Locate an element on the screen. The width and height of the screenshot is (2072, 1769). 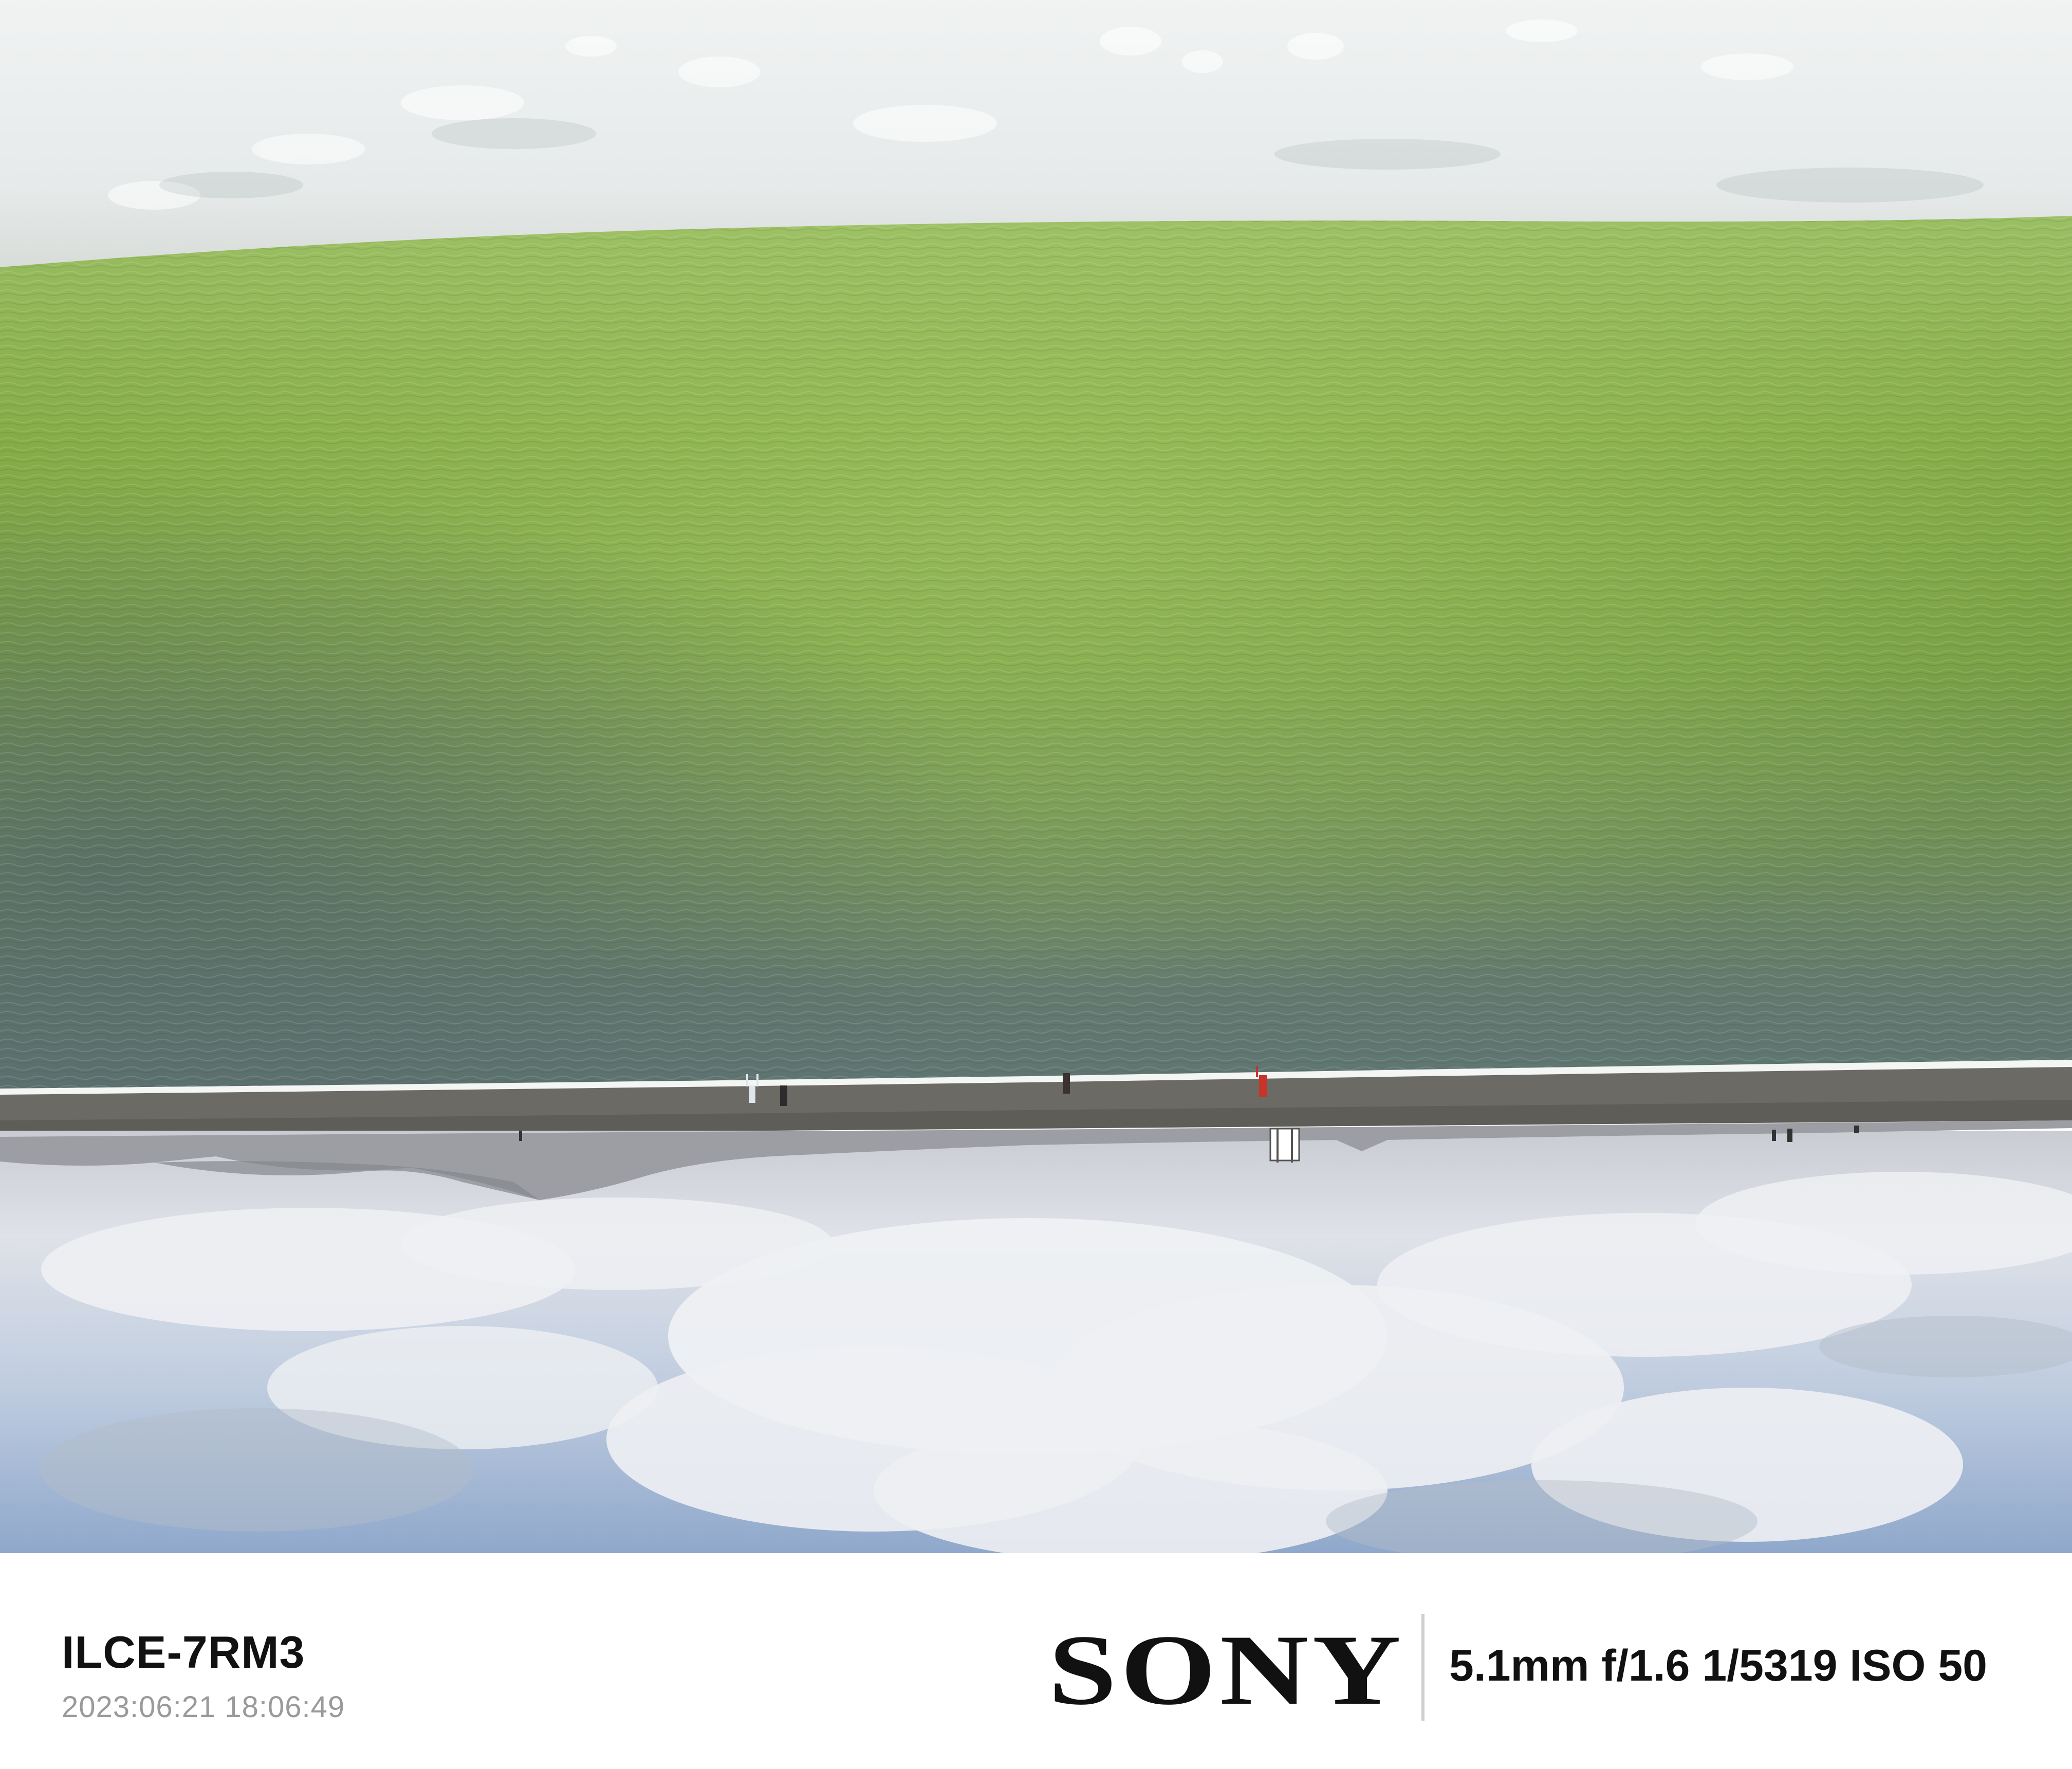
sony-logo: SONY is located at coordinates (1226, 1670).